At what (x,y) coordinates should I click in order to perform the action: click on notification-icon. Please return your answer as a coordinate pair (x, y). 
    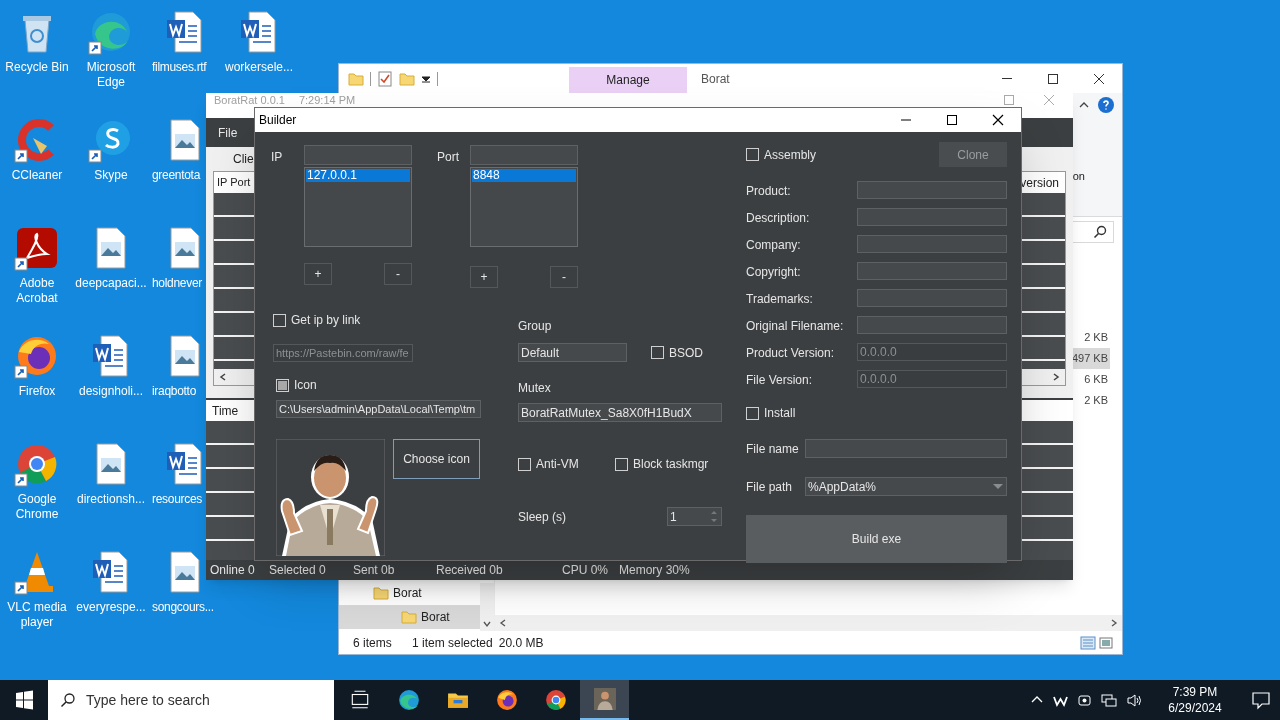
    Looking at the image, I should click on (1261, 700).